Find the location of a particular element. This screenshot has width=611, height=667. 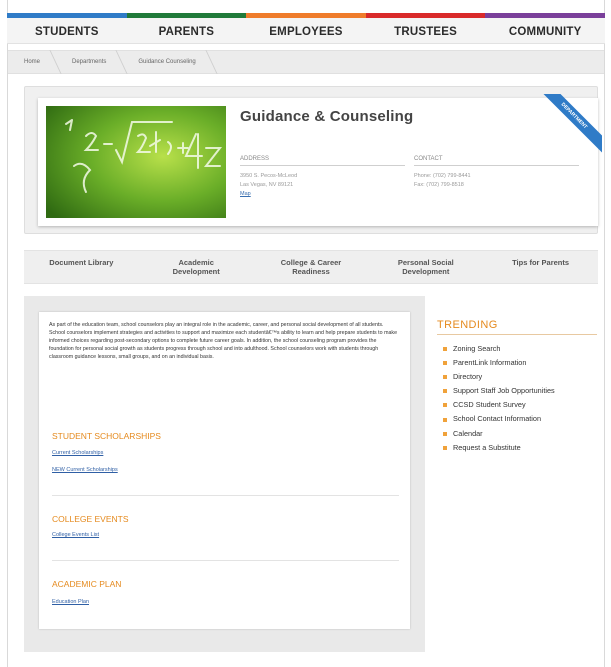

trending-item: Zoning Search is located at coordinates (499, 349).